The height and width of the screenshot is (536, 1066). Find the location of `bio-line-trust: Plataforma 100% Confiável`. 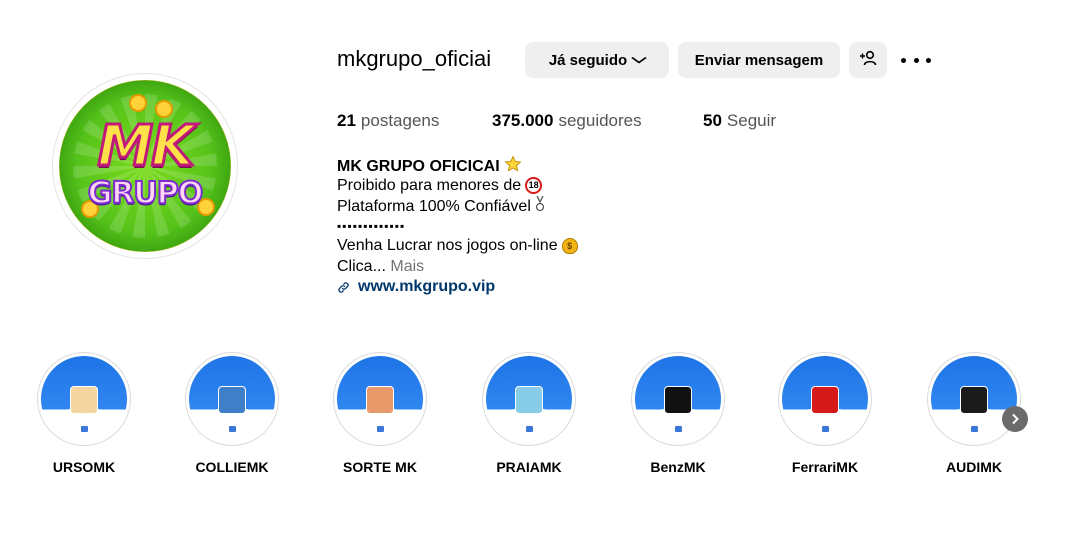

bio-line-trust: Plataforma 100% Confiável is located at coordinates (441, 206).